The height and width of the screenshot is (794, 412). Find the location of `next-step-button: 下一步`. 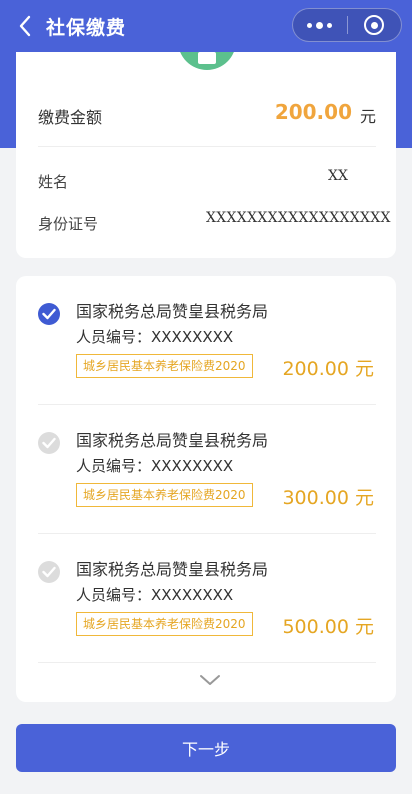

next-step-button: 下一步 is located at coordinates (206, 748).